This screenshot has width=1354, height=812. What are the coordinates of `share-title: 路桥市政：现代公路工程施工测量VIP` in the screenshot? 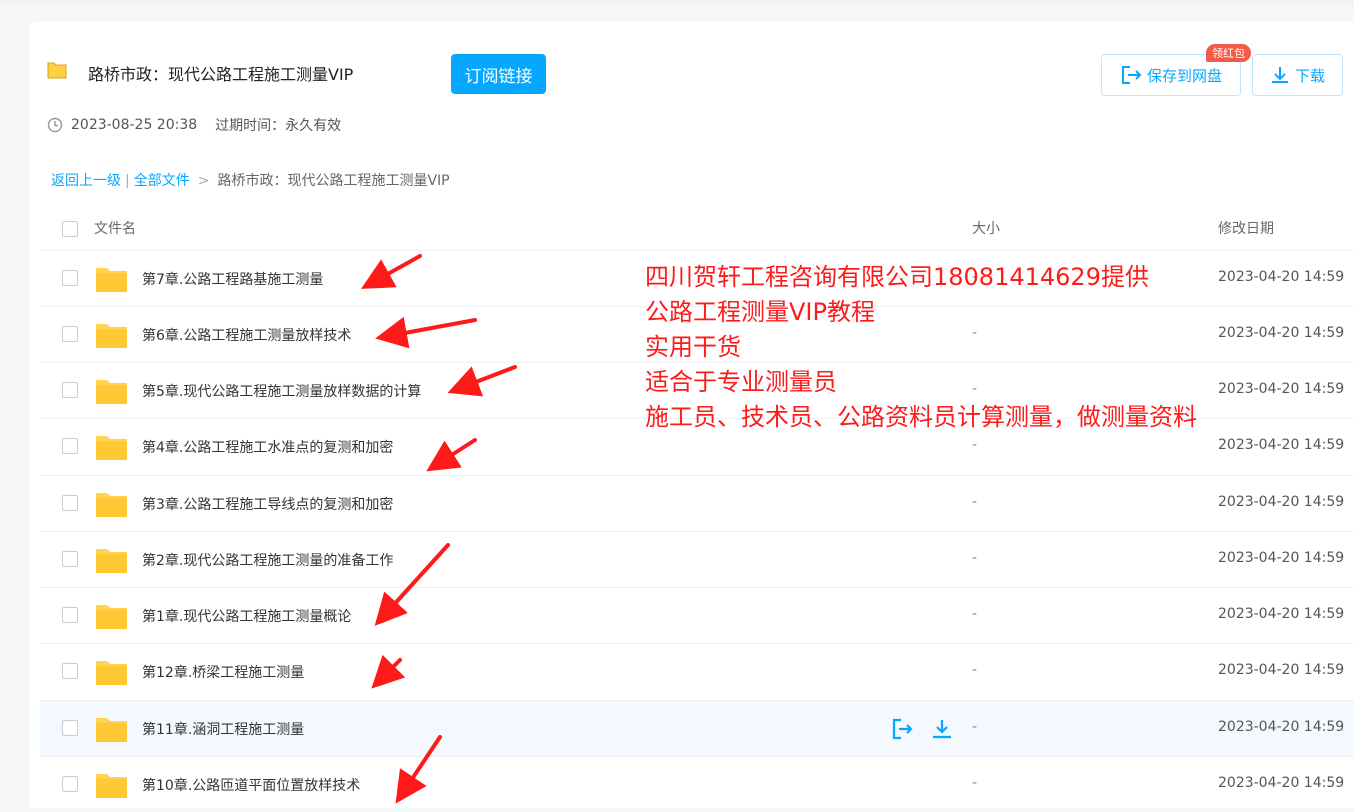 It's located at (221, 74).